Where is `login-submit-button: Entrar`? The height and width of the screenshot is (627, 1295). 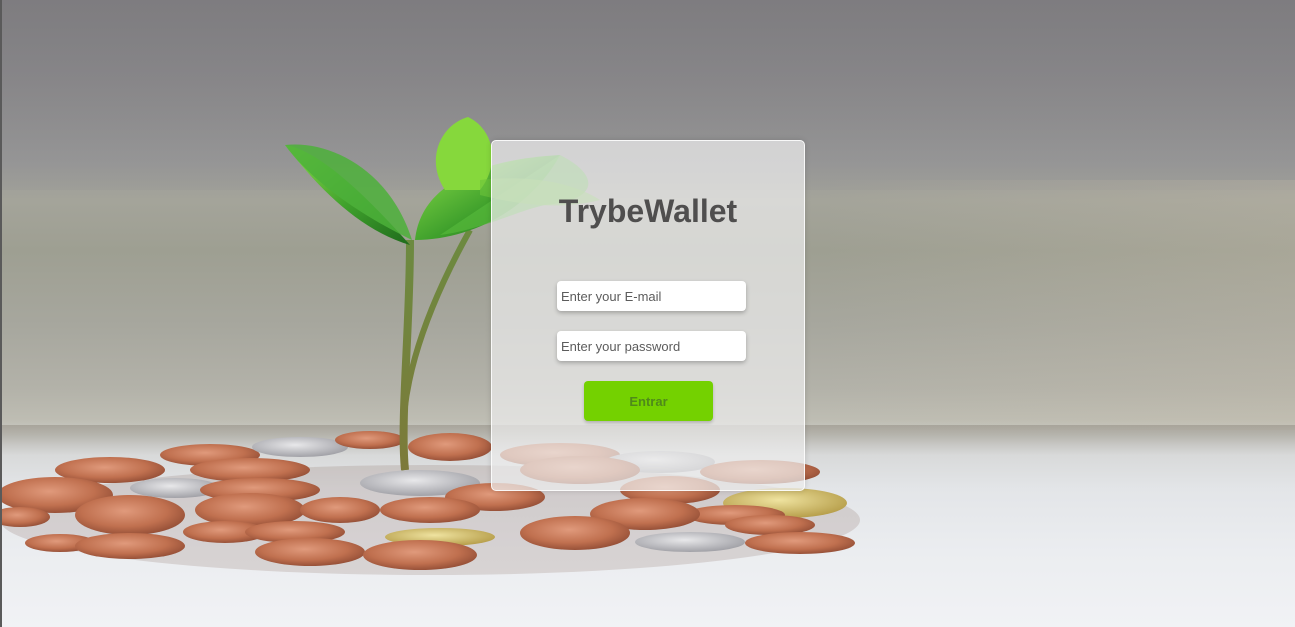
login-submit-button: Entrar is located at coordinates (648, 401).